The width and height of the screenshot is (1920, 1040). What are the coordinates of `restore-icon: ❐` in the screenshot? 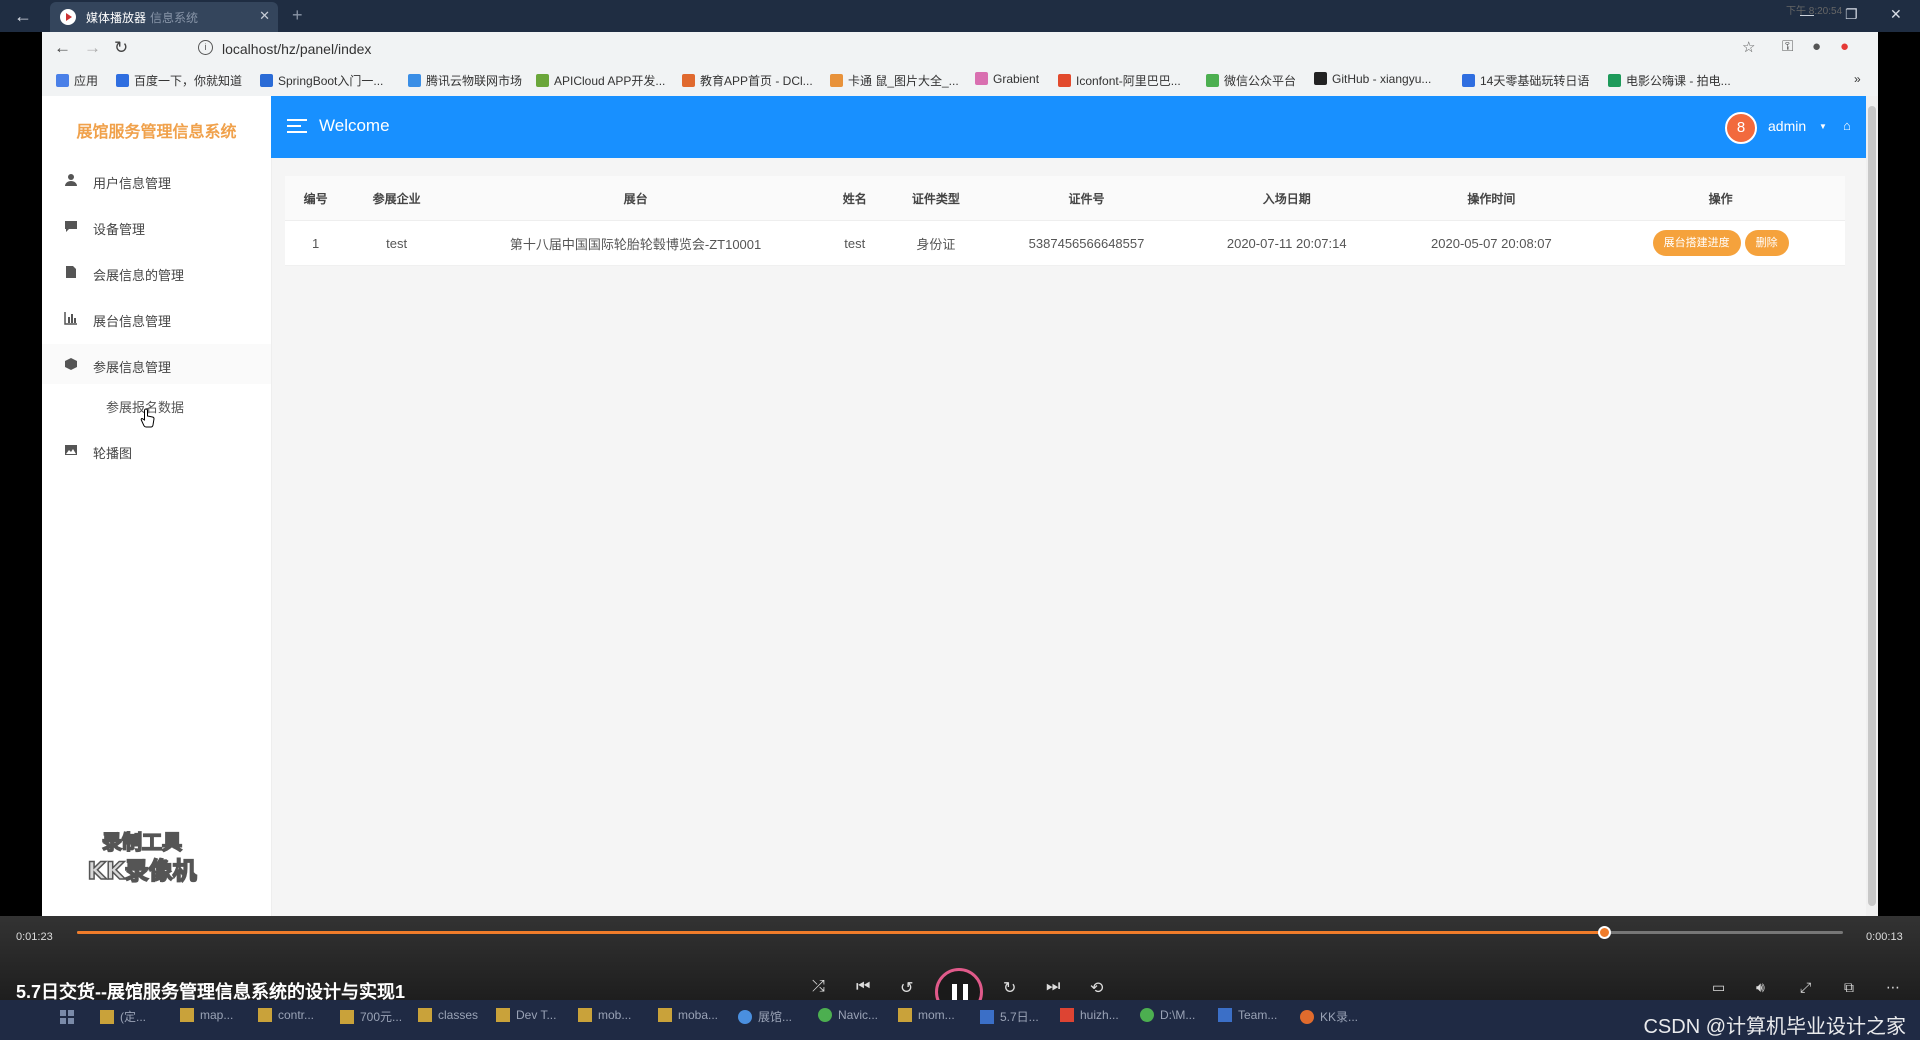 It's located at (1851, 14).